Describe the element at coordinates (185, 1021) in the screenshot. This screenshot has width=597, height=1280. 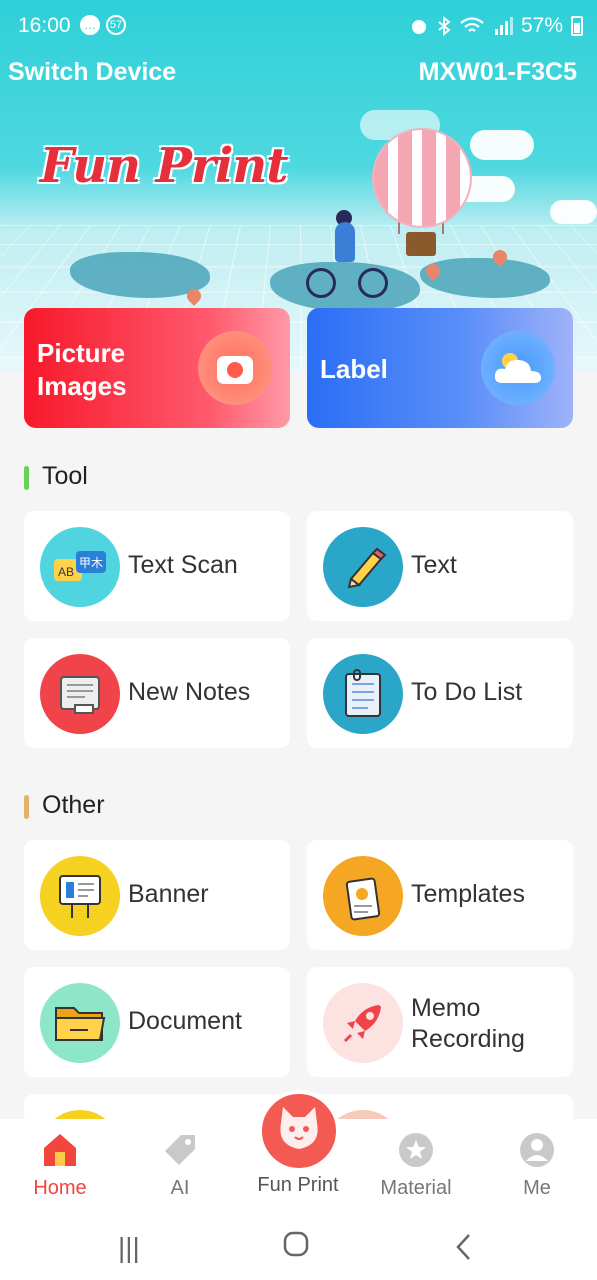
I see `document-label: Document` at that location.